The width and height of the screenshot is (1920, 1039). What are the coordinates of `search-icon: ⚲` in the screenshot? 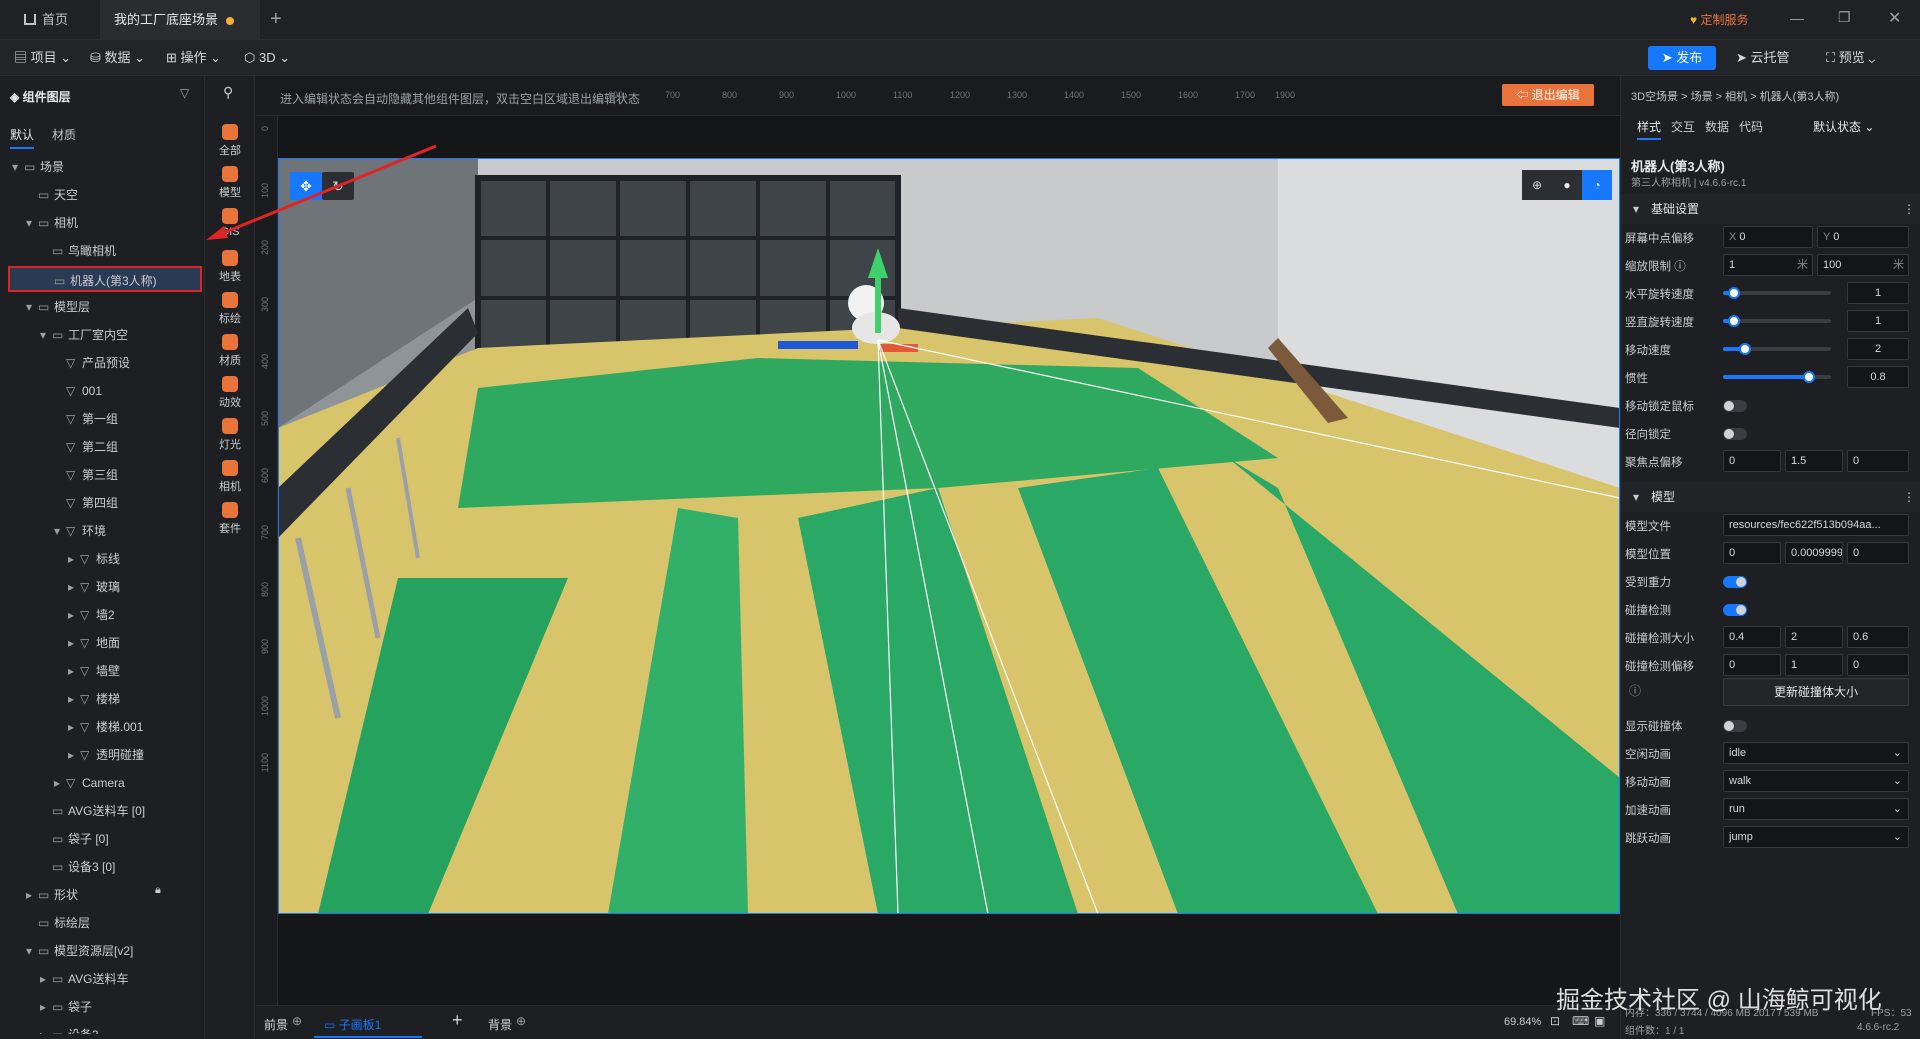 It's located at (228, 92).